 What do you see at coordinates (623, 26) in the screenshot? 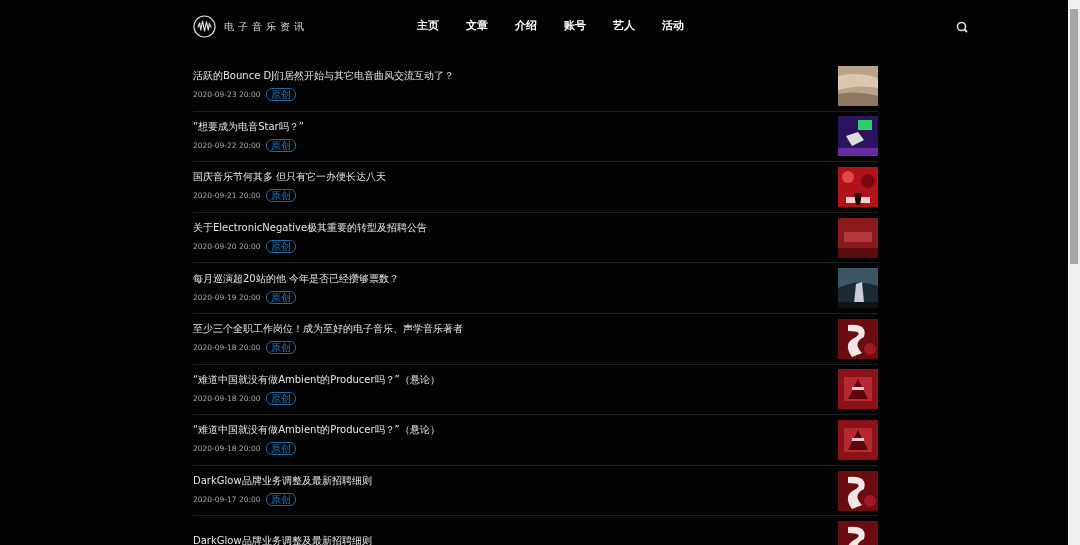
I see `nav-link: 艺人` at bounding box center [623, 26].